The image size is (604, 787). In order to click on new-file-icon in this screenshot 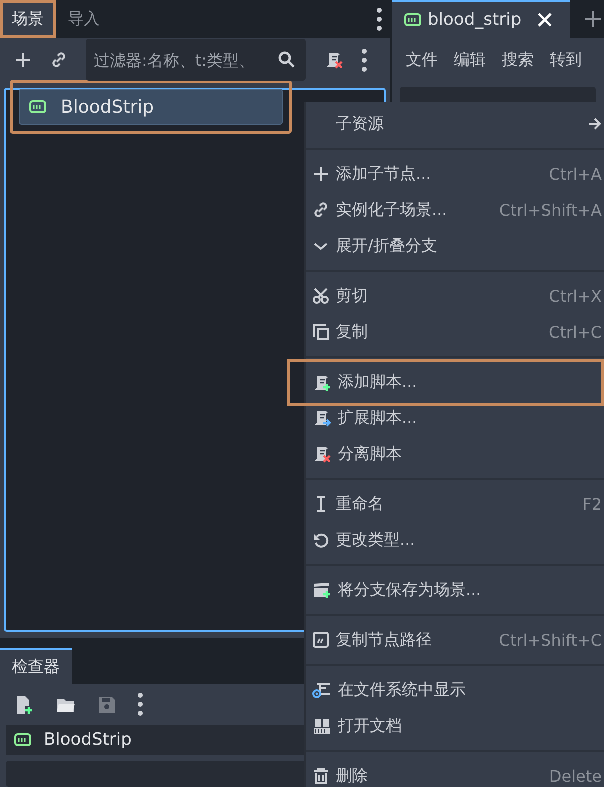, I will do `click(24, 704)`.